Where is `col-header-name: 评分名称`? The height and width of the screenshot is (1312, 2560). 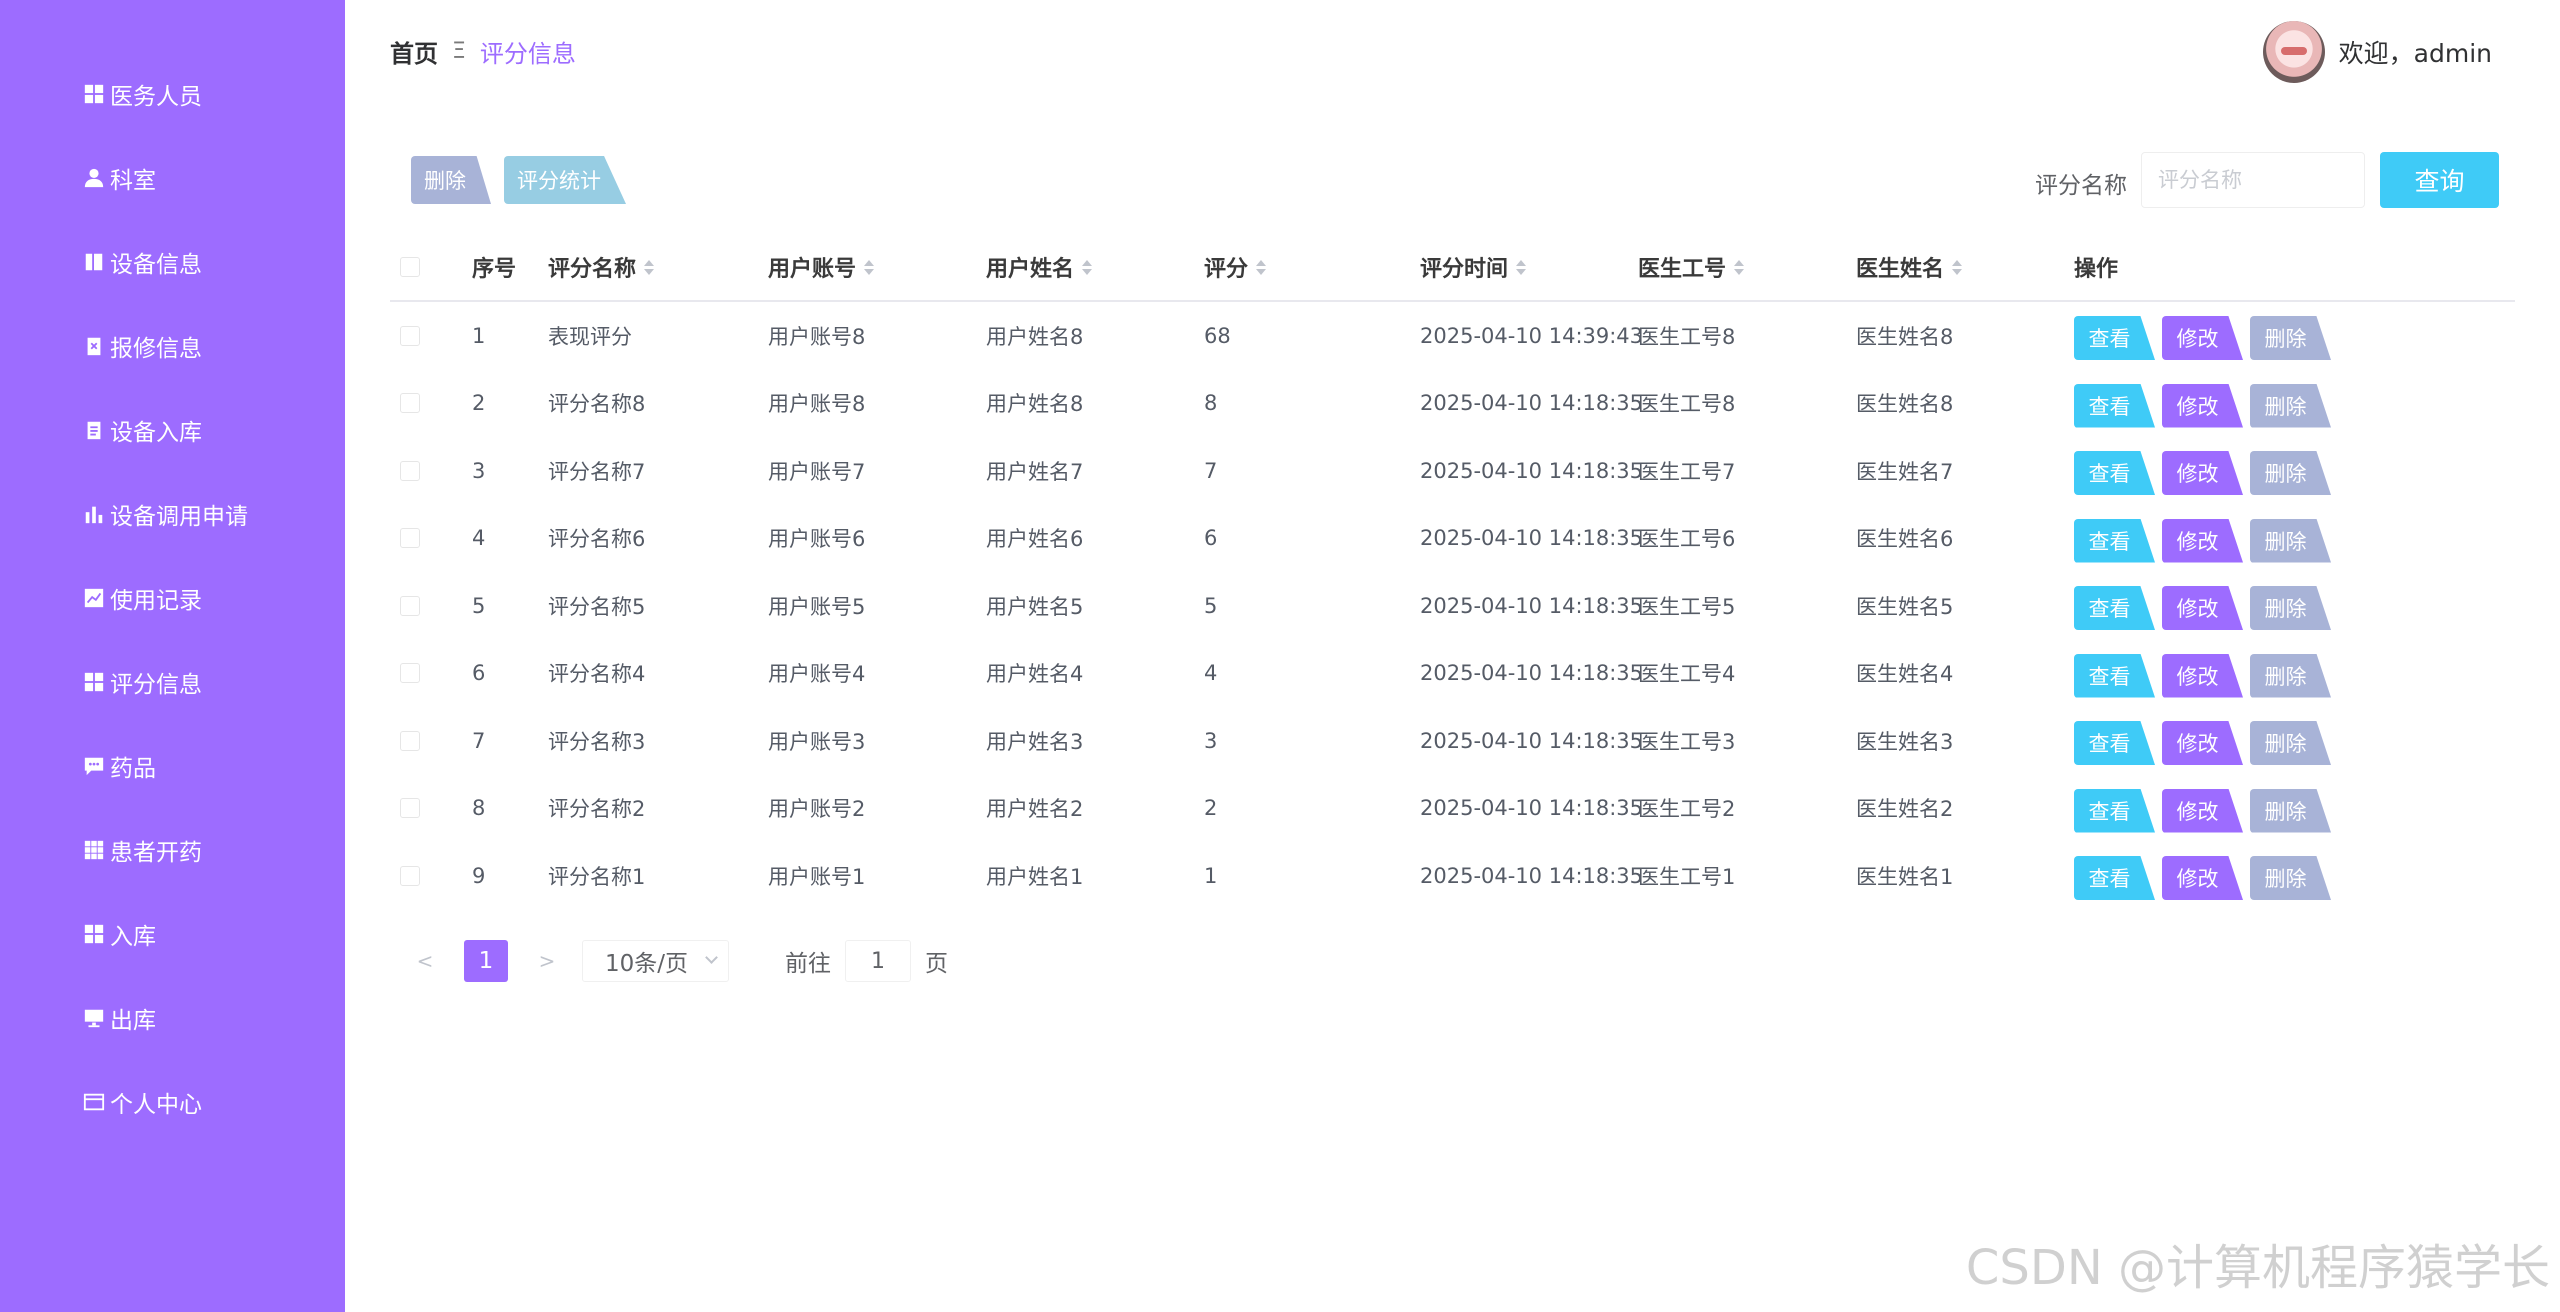
col-header-name: 评分名称 is located at coordinates (601, 267).